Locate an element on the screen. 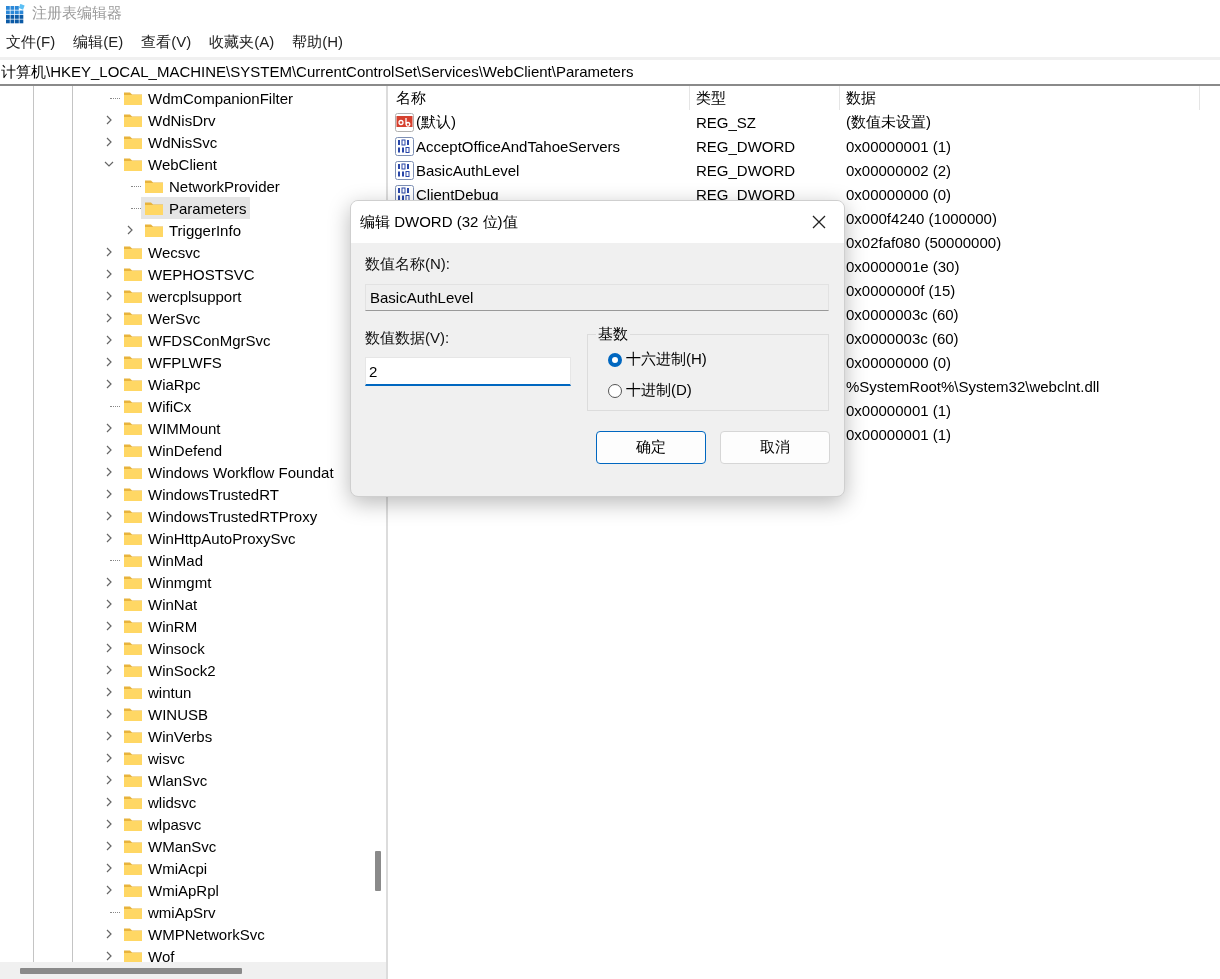 This screenshot has width=1220, height=979. tree-item: WINUSB is located at coordinates (165, 714).